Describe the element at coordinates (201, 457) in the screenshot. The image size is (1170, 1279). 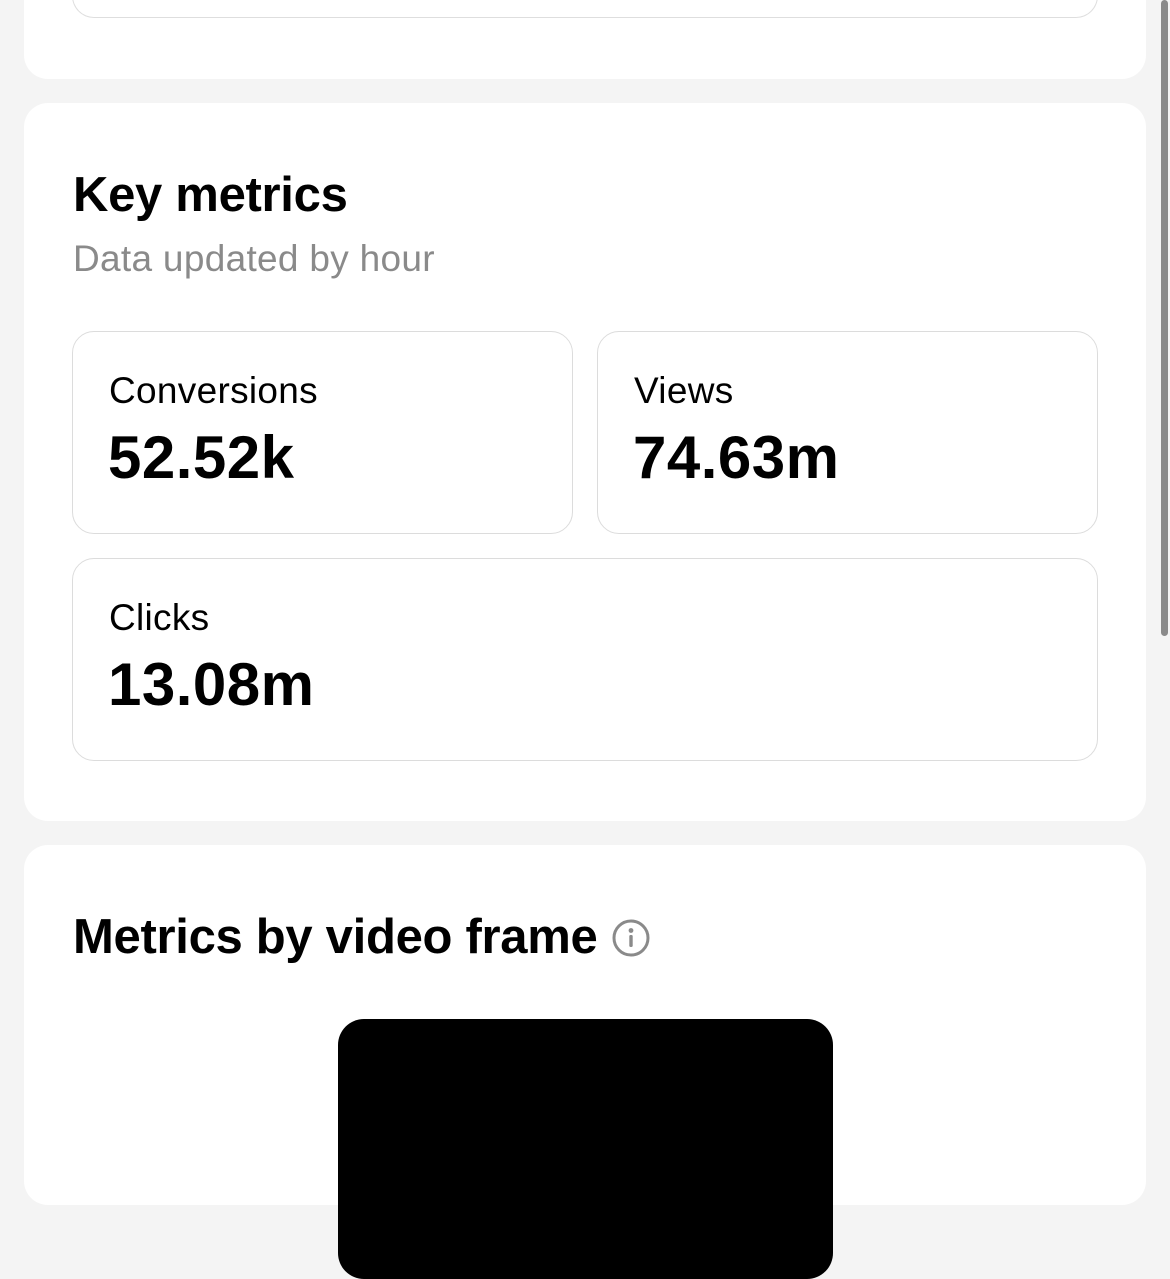
I see `metric-value: 52.52k` at that location.